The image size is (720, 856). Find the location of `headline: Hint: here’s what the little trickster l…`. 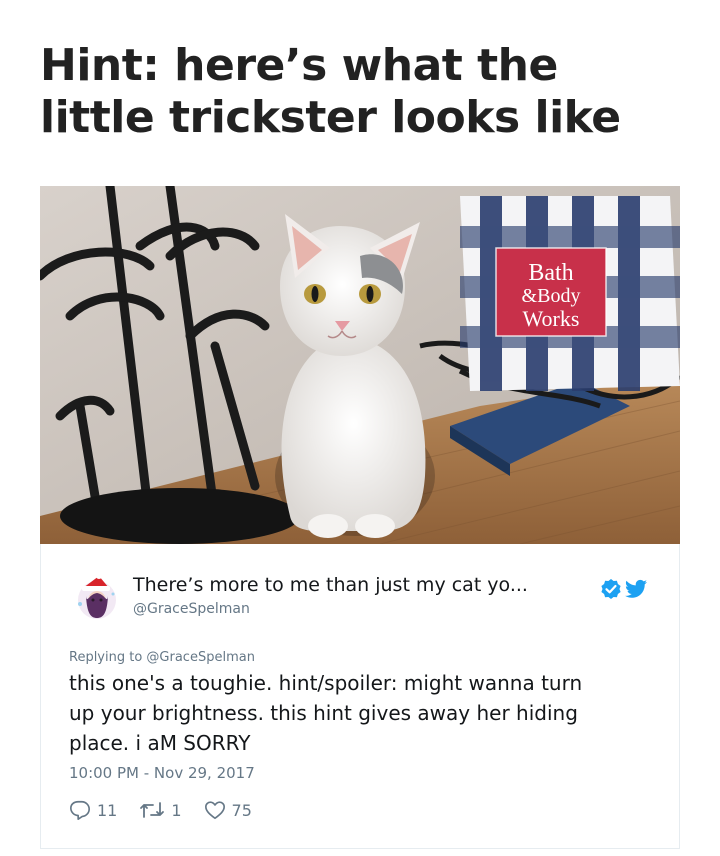

headline: Hint: here’s what the little trickster l… is located at coordinates (360, 92).